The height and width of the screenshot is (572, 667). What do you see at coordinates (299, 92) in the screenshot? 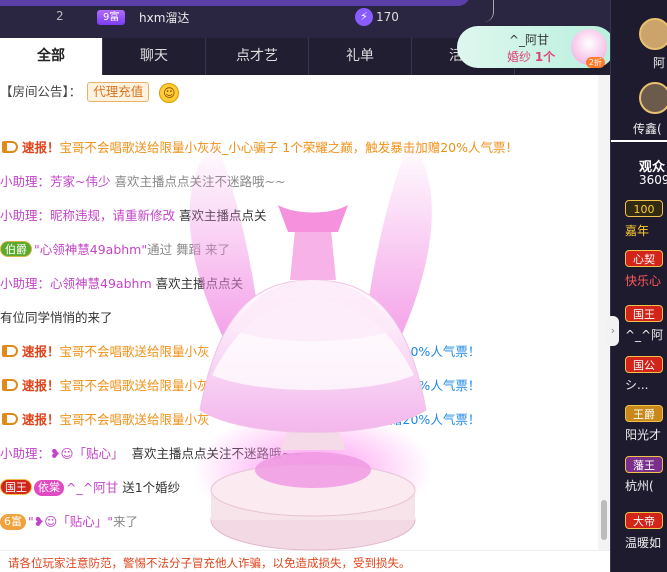
I see `room-notice: 【房间公告】： 代理充值 ☺` at bounding box center [299, 92].